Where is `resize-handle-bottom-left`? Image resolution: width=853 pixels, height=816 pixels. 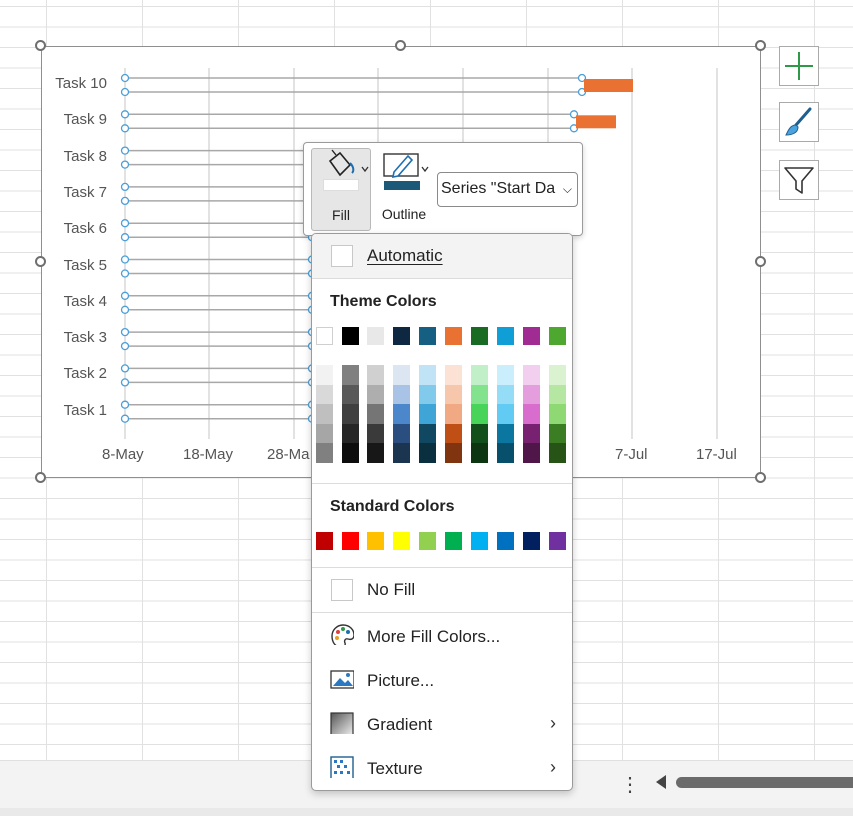 resize-handle-bottom-left is located at coordinates (40, 477).